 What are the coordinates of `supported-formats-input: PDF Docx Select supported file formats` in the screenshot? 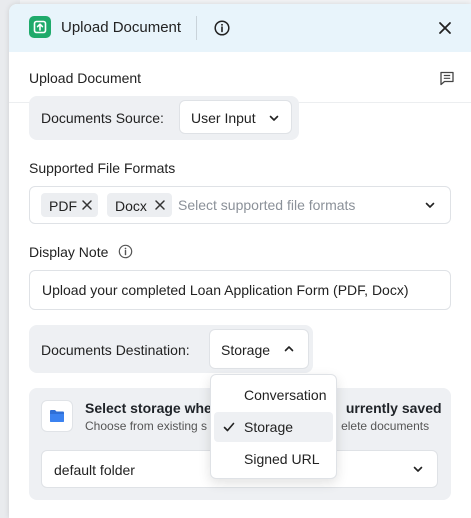 It's located at (240, 205).